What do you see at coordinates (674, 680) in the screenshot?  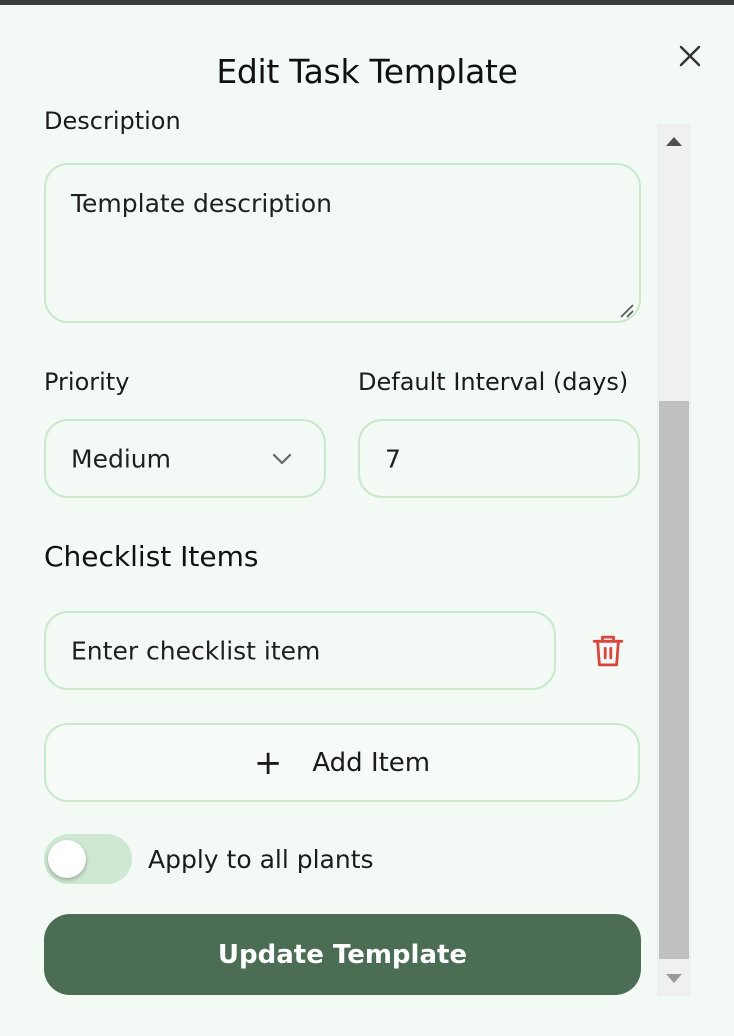 I see `scrollbar-thumb` at bounding box center [674, 680].